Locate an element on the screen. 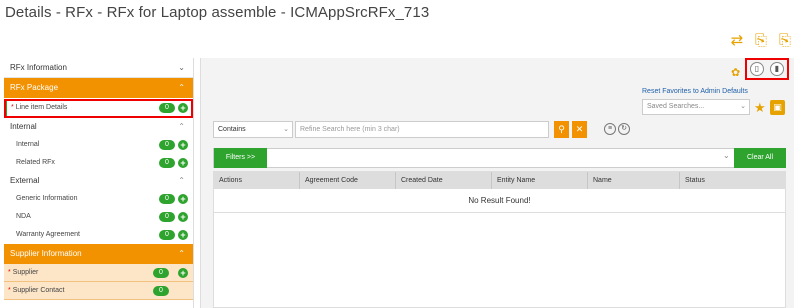  sidebar-item-label: Warranty Agreement is located at coordinates (48, 234).